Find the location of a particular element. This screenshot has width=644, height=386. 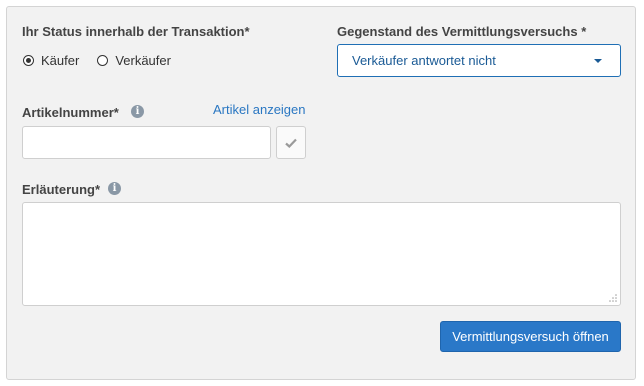

subject-select-value: Verkäufer antwortet nicht is located at coordinates (424, 60).